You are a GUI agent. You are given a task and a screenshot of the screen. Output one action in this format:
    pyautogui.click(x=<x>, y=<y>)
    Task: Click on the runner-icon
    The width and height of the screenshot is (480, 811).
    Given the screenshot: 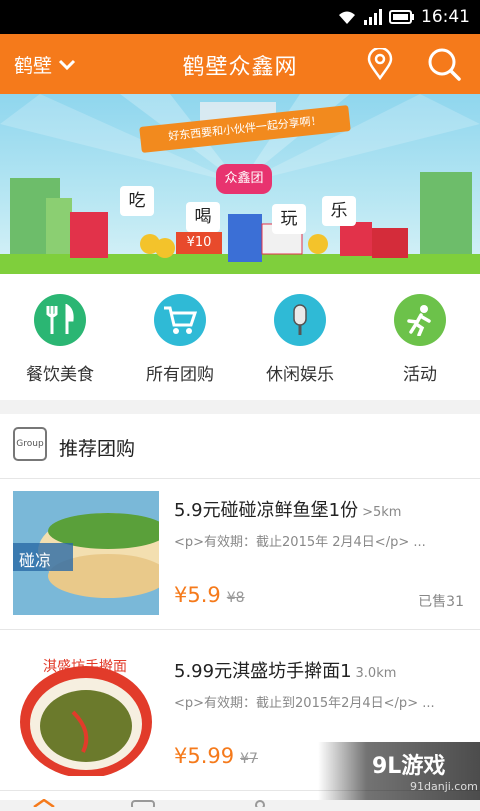 What is the action you would take?
    pyautogui.click(x=420, y=320)
    